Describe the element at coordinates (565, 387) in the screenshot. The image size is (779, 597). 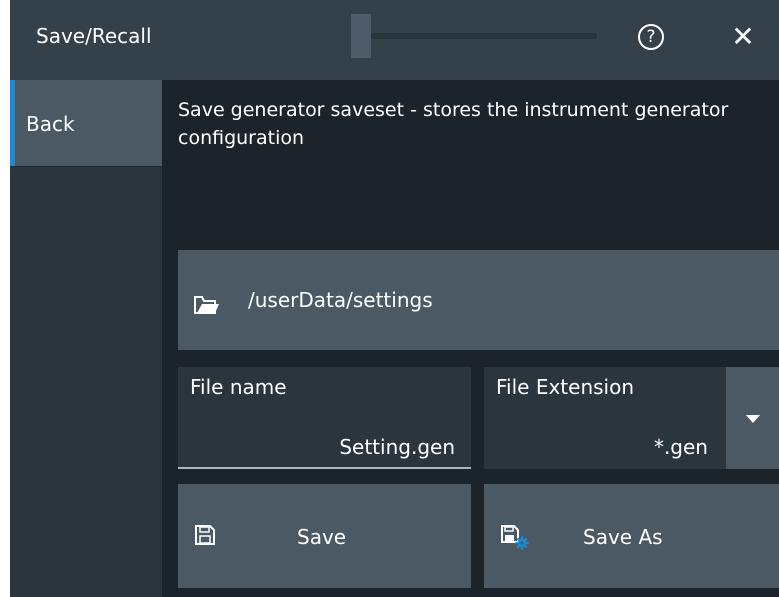
I see `file-extension-label: File Extension` at that location.